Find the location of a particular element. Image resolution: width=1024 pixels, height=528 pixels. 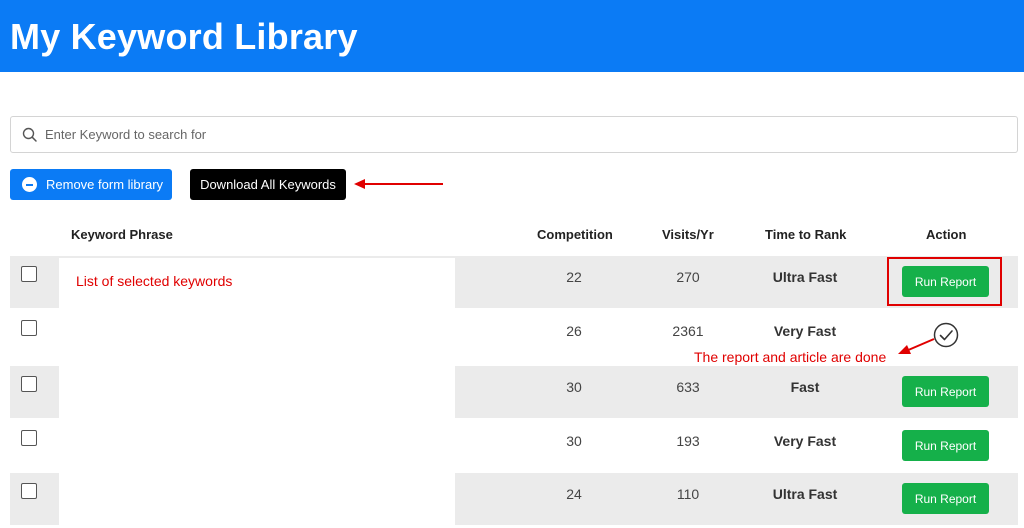

search-icon is located at coordinates (29, 134).